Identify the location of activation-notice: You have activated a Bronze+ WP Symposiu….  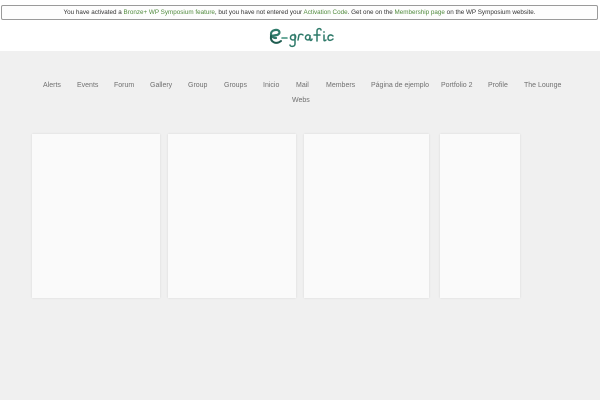
(299, 12).